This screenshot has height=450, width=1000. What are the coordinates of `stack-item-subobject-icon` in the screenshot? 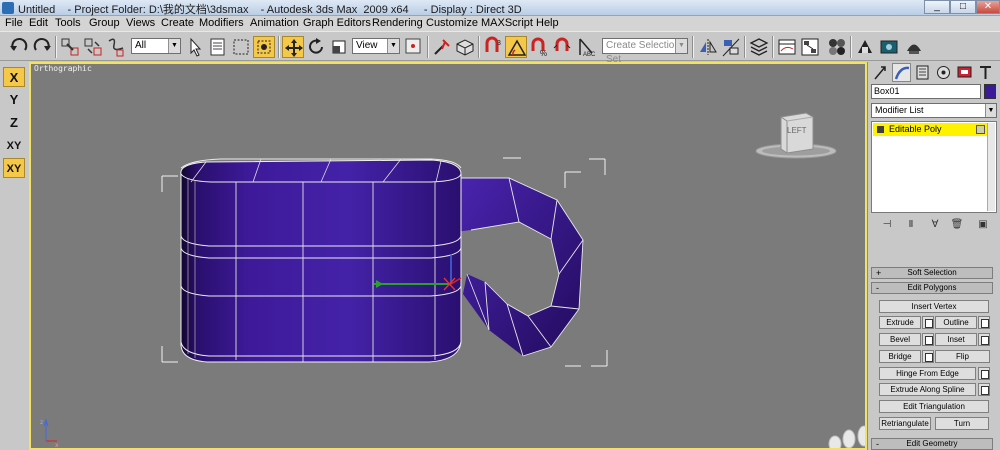 It's located at (980, 129).